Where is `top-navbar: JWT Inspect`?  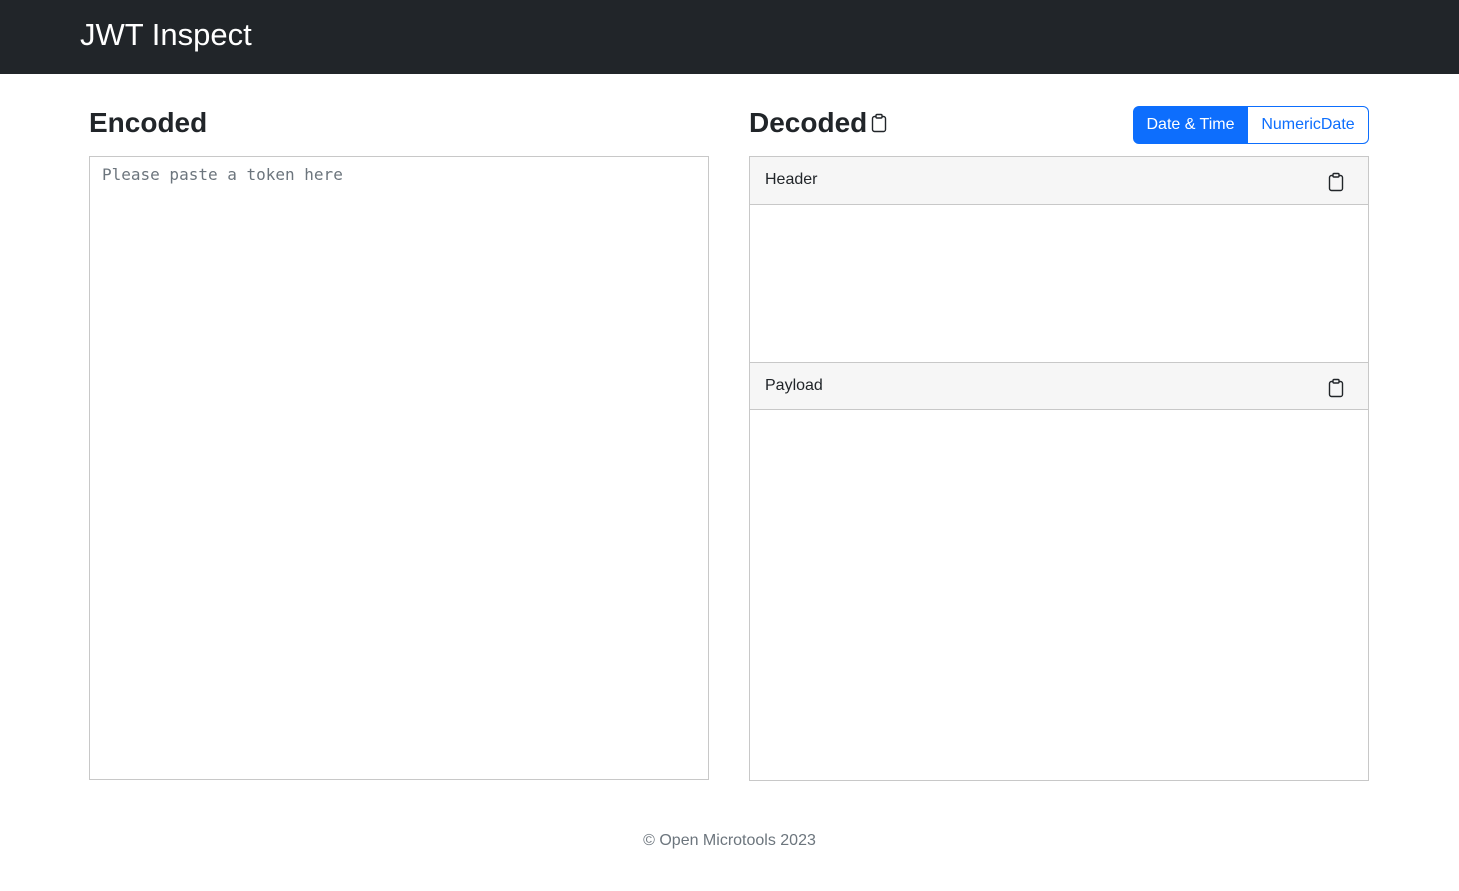 top-navbar: JWT Inspect is located at coordinates (729, 37).